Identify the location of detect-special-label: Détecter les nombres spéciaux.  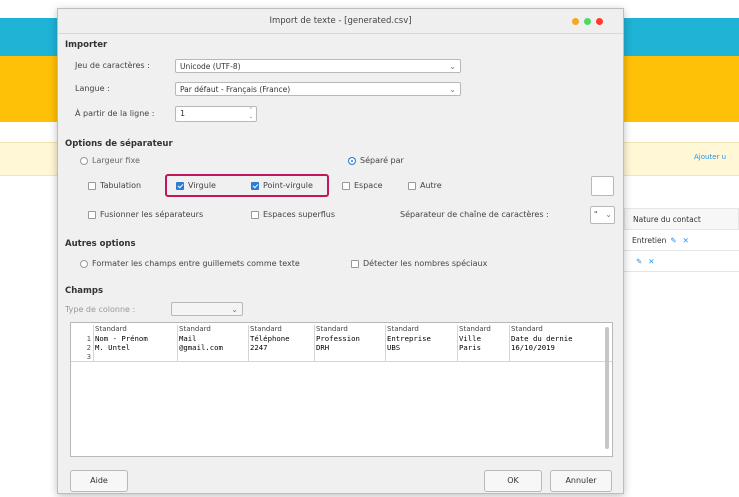
(425, 263).